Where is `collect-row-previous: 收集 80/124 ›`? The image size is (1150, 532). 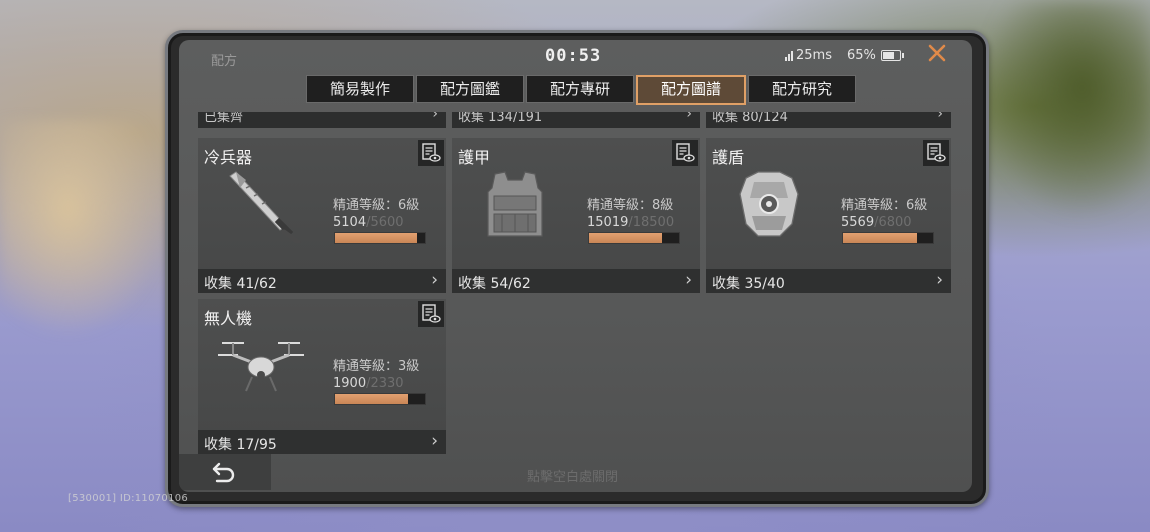
collect-row-previous: 收集 80/124 › is located at coordinates (828, 120).